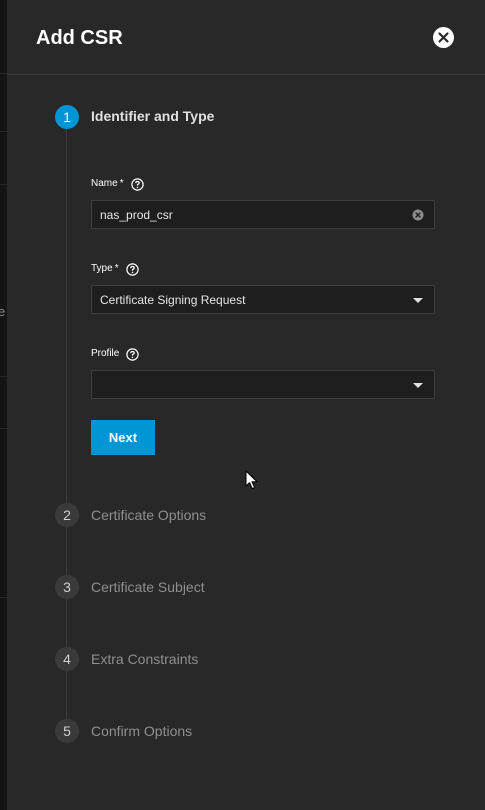 The image size is (485, 810). What do you see at coordinates (102, 268) in the screenshot?
I see `type-label-text: Type` at bounding box center [102, 268].